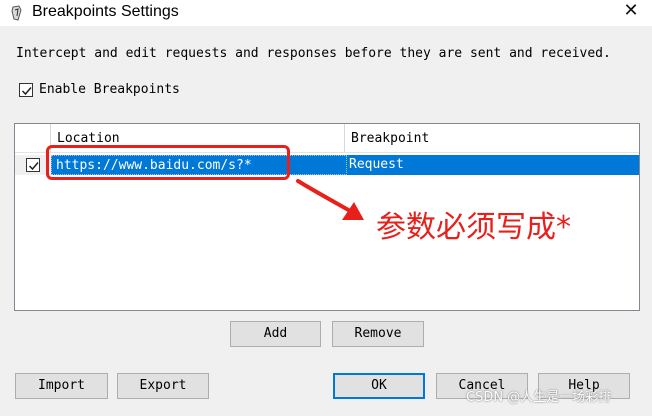  What do you see at coordinates (473, 227) in the screenshot?
I see `annotation-text: 参数必须写成*` at bounding box center [473, 227].